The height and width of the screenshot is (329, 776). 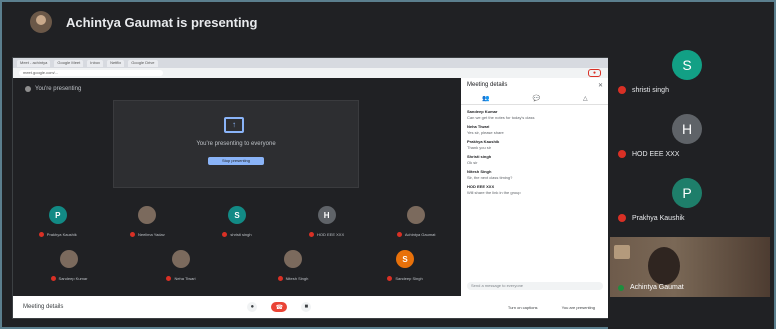 I want to click on people-icon: 👥, so click(x=485, y=98).